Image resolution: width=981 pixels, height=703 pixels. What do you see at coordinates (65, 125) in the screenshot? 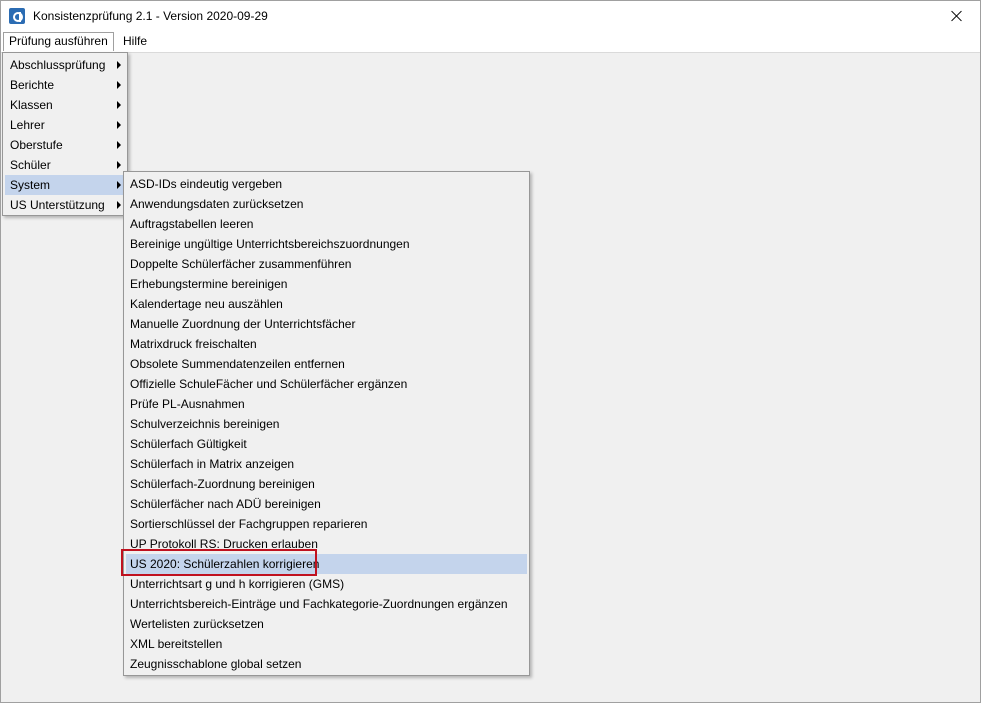
I see `menu-item-lehrer: Lehrer` at bounding box center [65, 125].